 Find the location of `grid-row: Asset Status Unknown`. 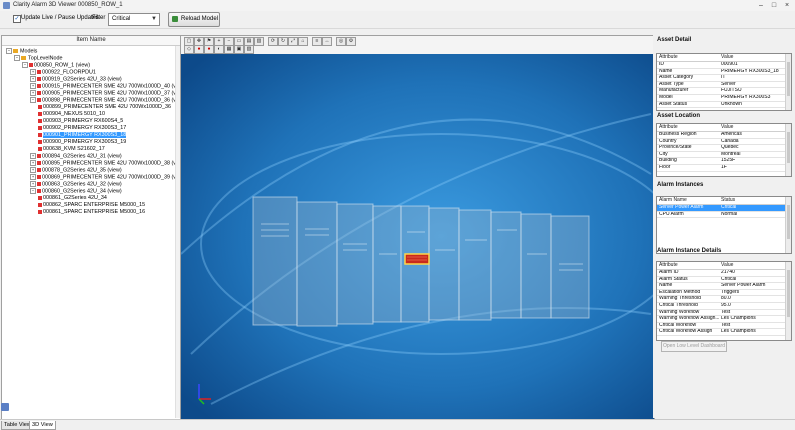

grid-row: Asset Status Unknown is located at coordinates (724, 105).